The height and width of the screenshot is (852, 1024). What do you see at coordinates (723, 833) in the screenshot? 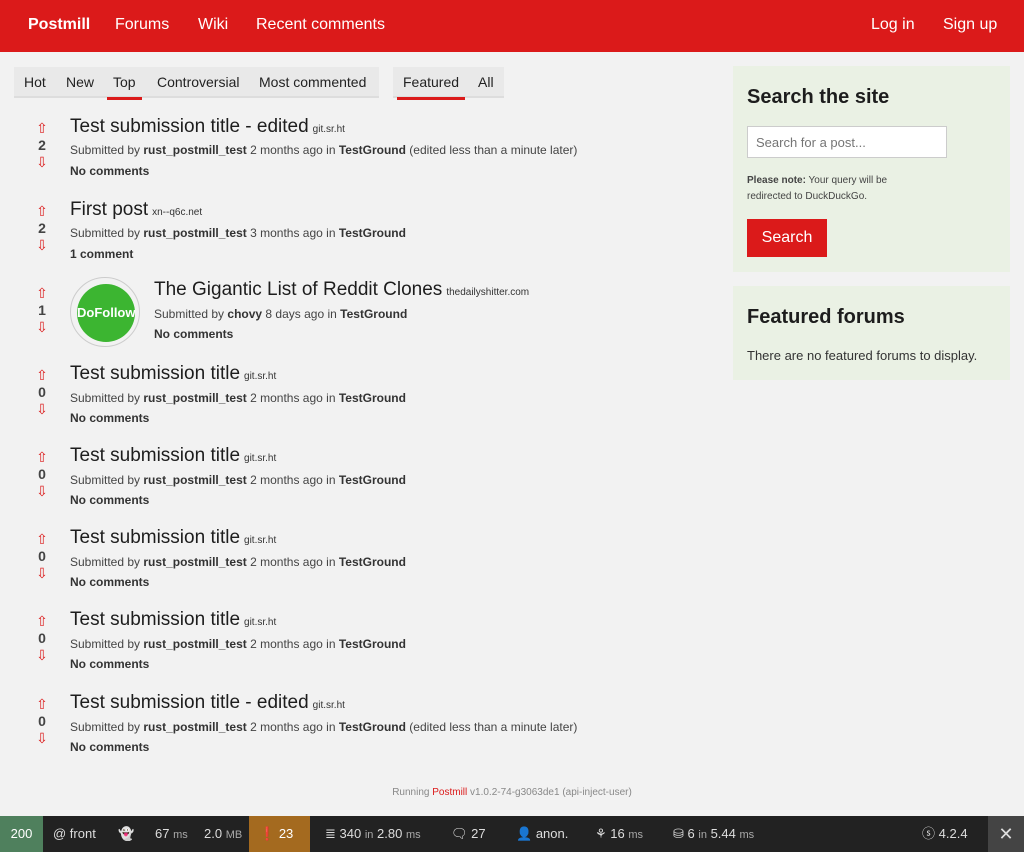
I see `db-time: 5.44` at bounding box center [723, 833].